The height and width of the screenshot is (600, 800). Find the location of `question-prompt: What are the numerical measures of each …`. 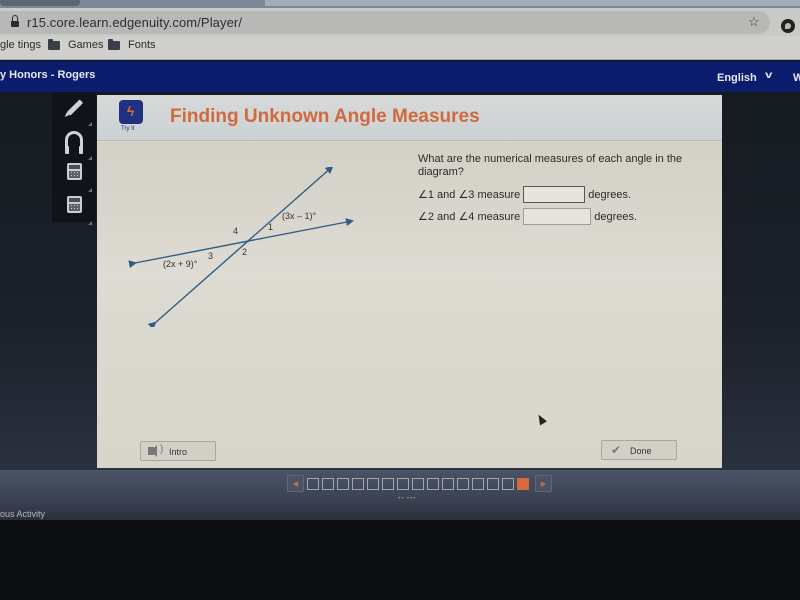

question-prompt: What are the numerical measures of each … is located at coordinates (550, 165).